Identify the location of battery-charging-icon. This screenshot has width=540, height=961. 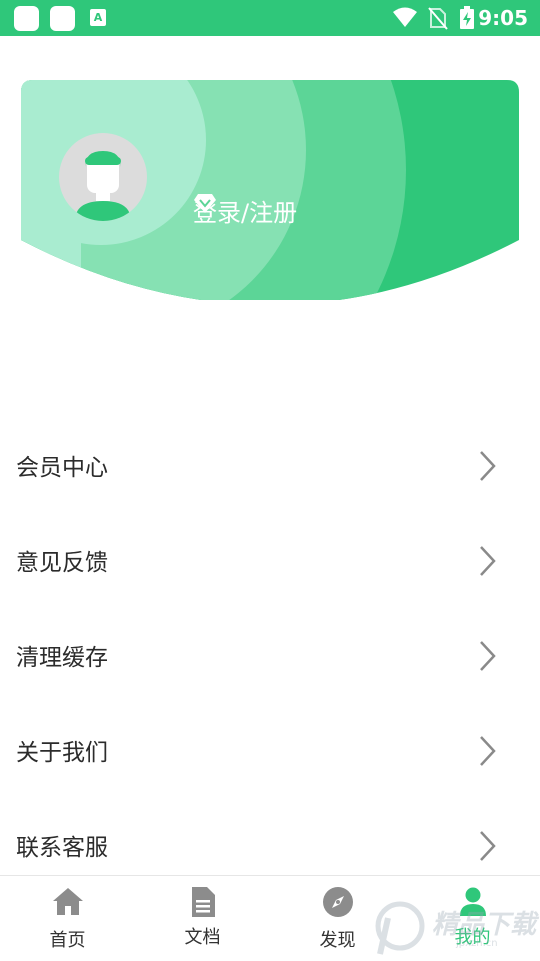
(467, 17).